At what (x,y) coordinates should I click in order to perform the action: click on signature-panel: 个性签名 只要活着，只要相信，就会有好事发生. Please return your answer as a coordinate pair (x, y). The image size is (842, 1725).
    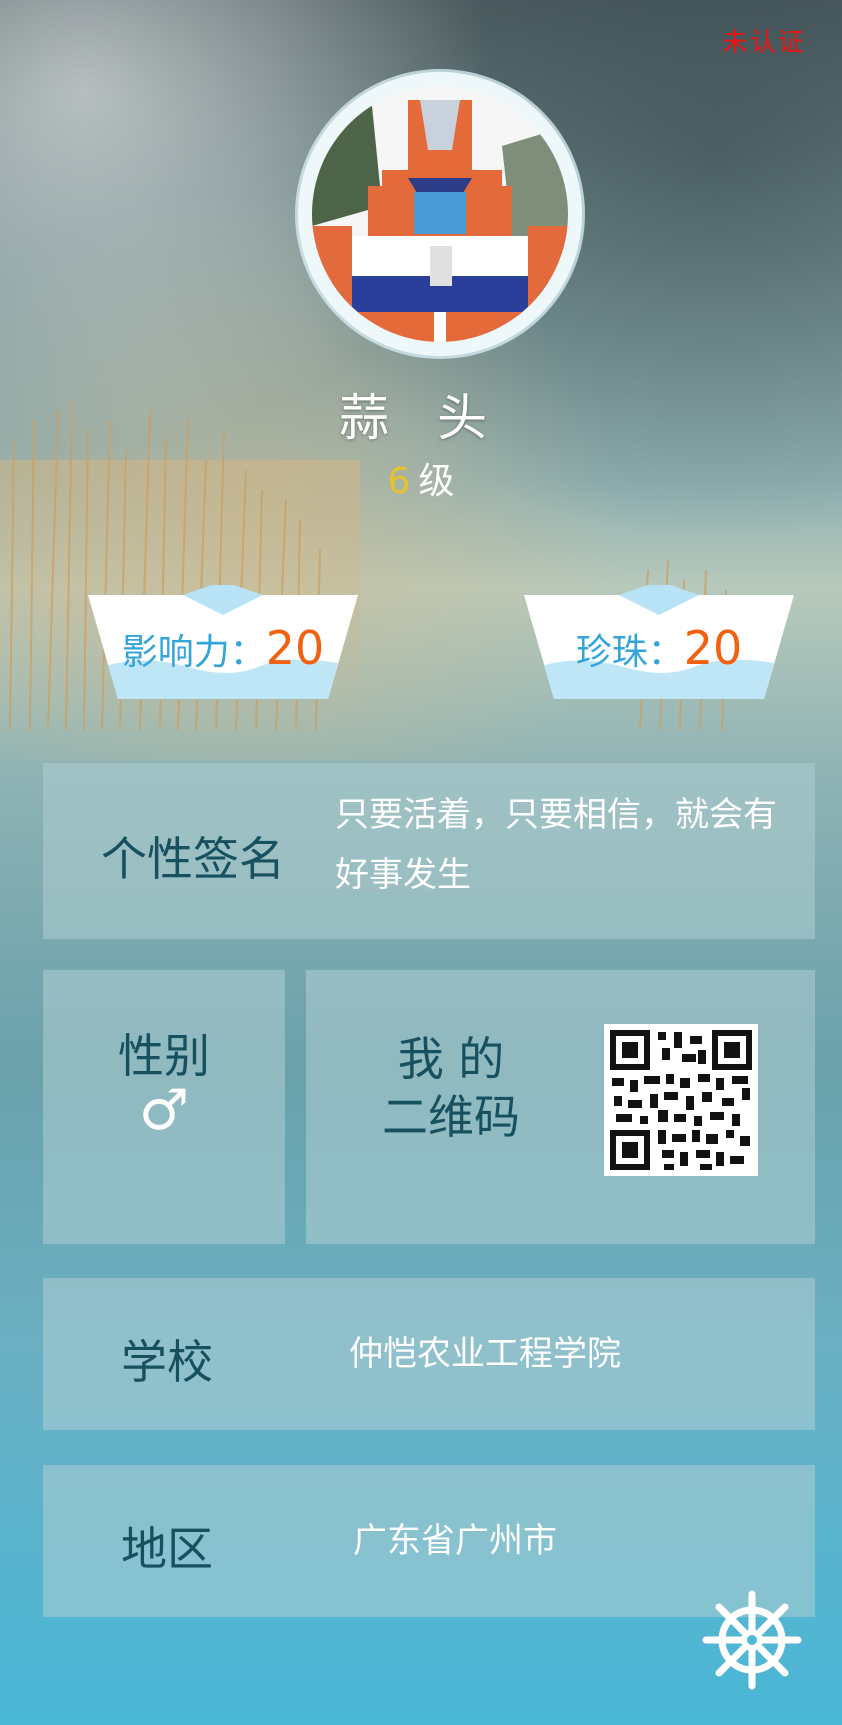
    Looking at the image, I should click on (429, 851).